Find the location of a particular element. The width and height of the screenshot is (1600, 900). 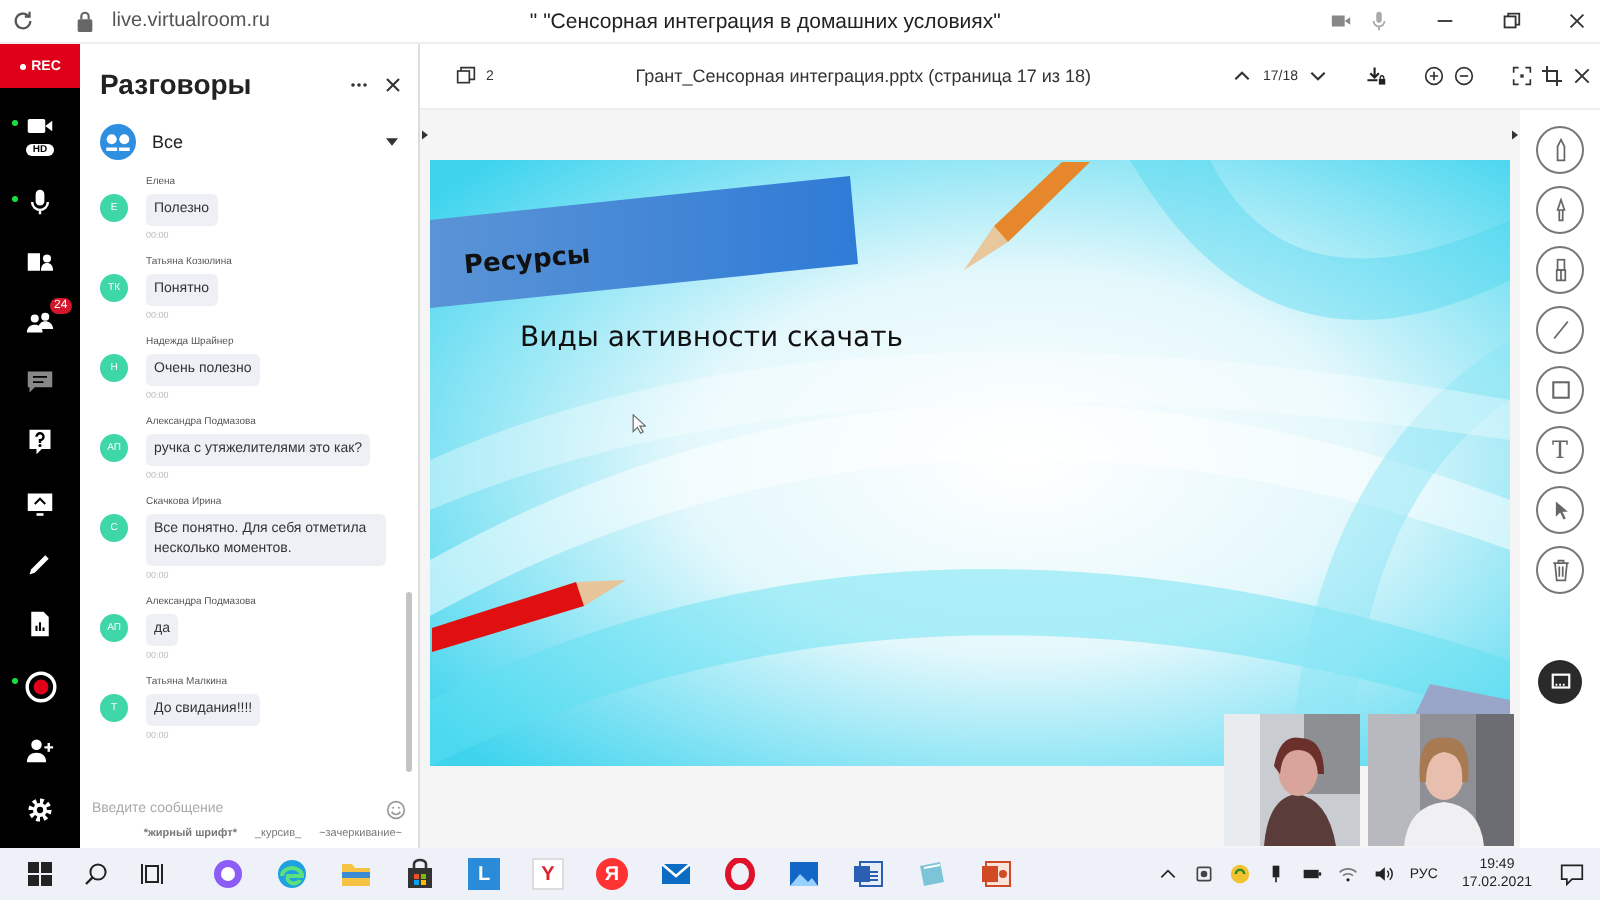

screen-share-icon is located at coordinates (40, 503).